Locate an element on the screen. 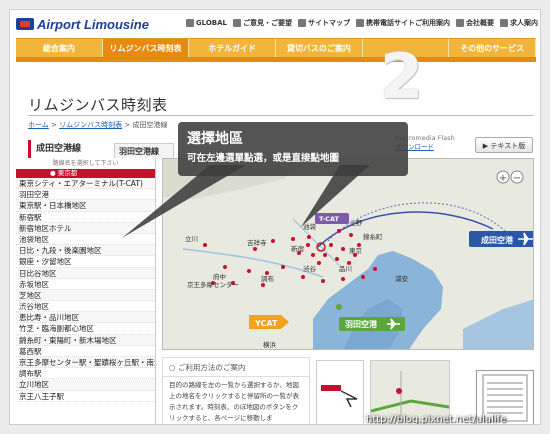 This screenshot has height=434, width=550. instruction-callout: 選擇地區 可在左邊選單點選，或是直接點地圖 is located at coordinates (293, 149).